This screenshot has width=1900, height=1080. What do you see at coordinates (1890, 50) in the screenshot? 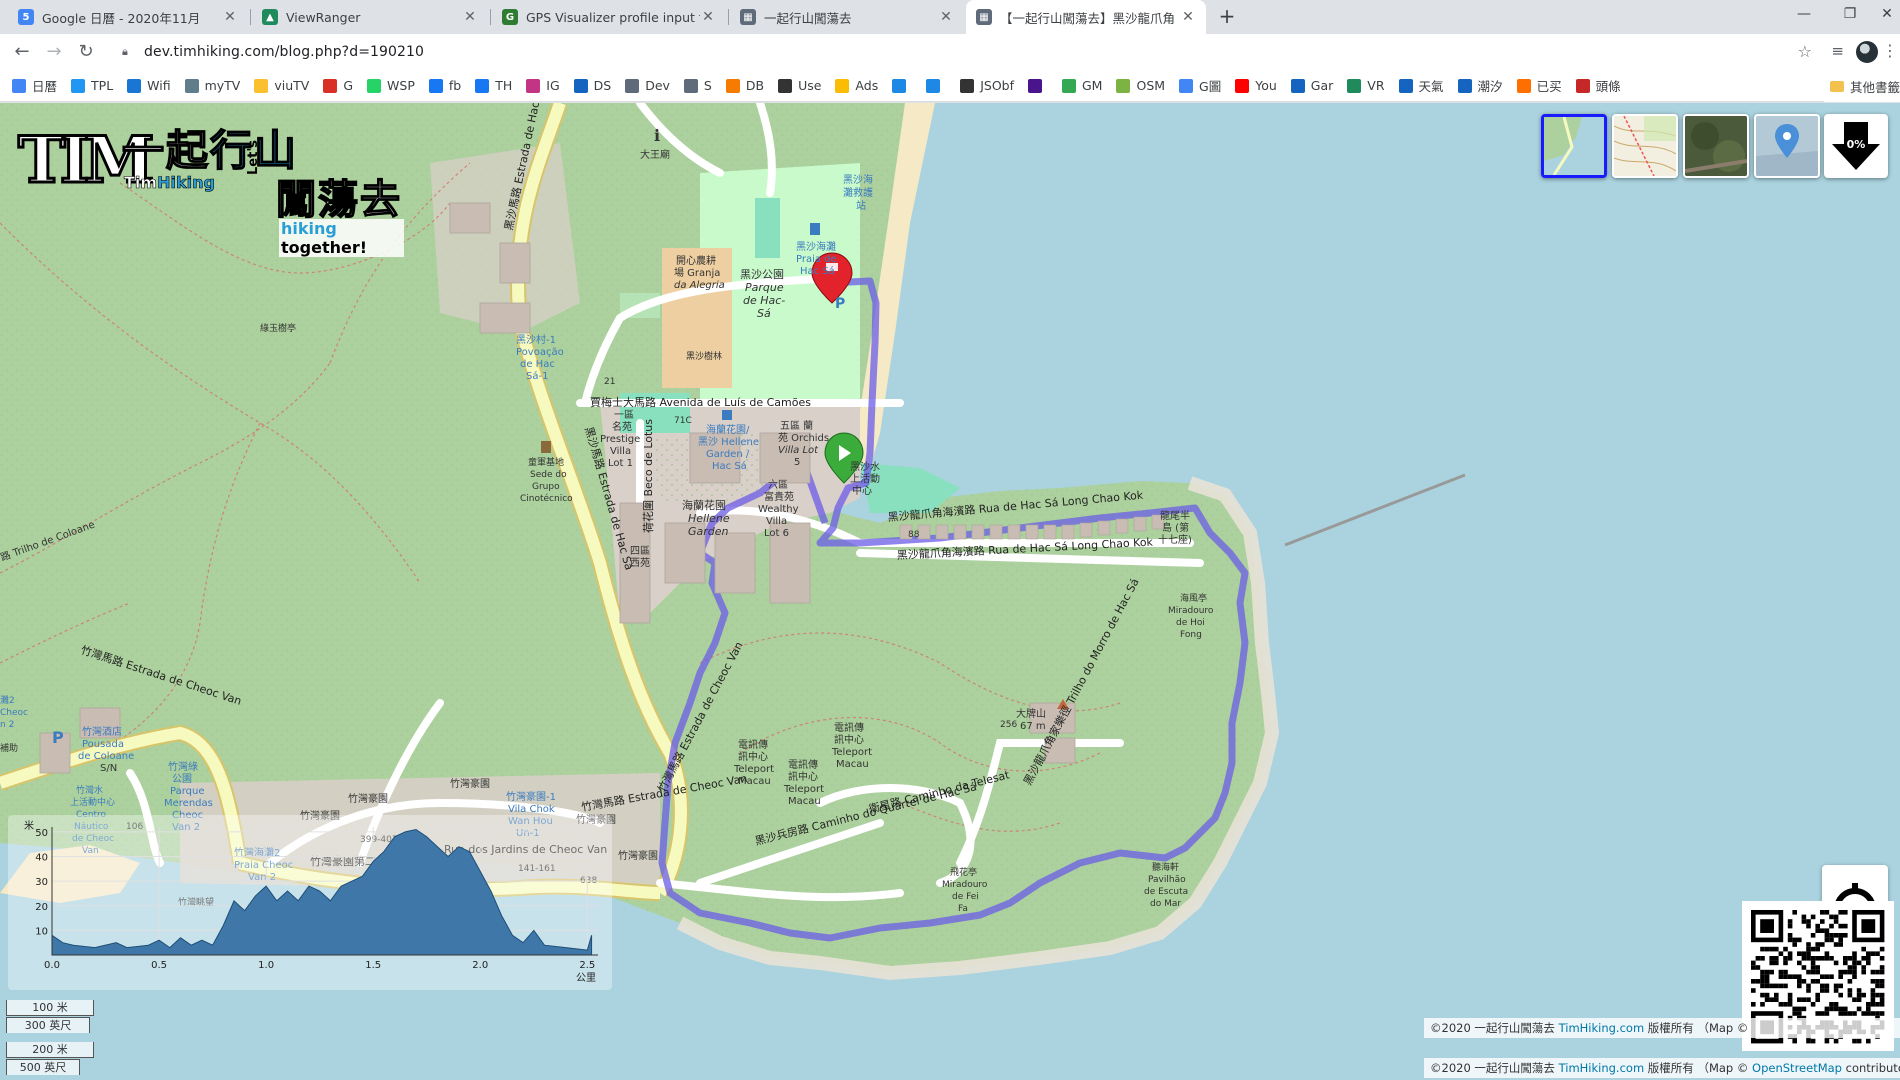
I see `menu-icon: ⋮` at bounding box center [1890, 50].